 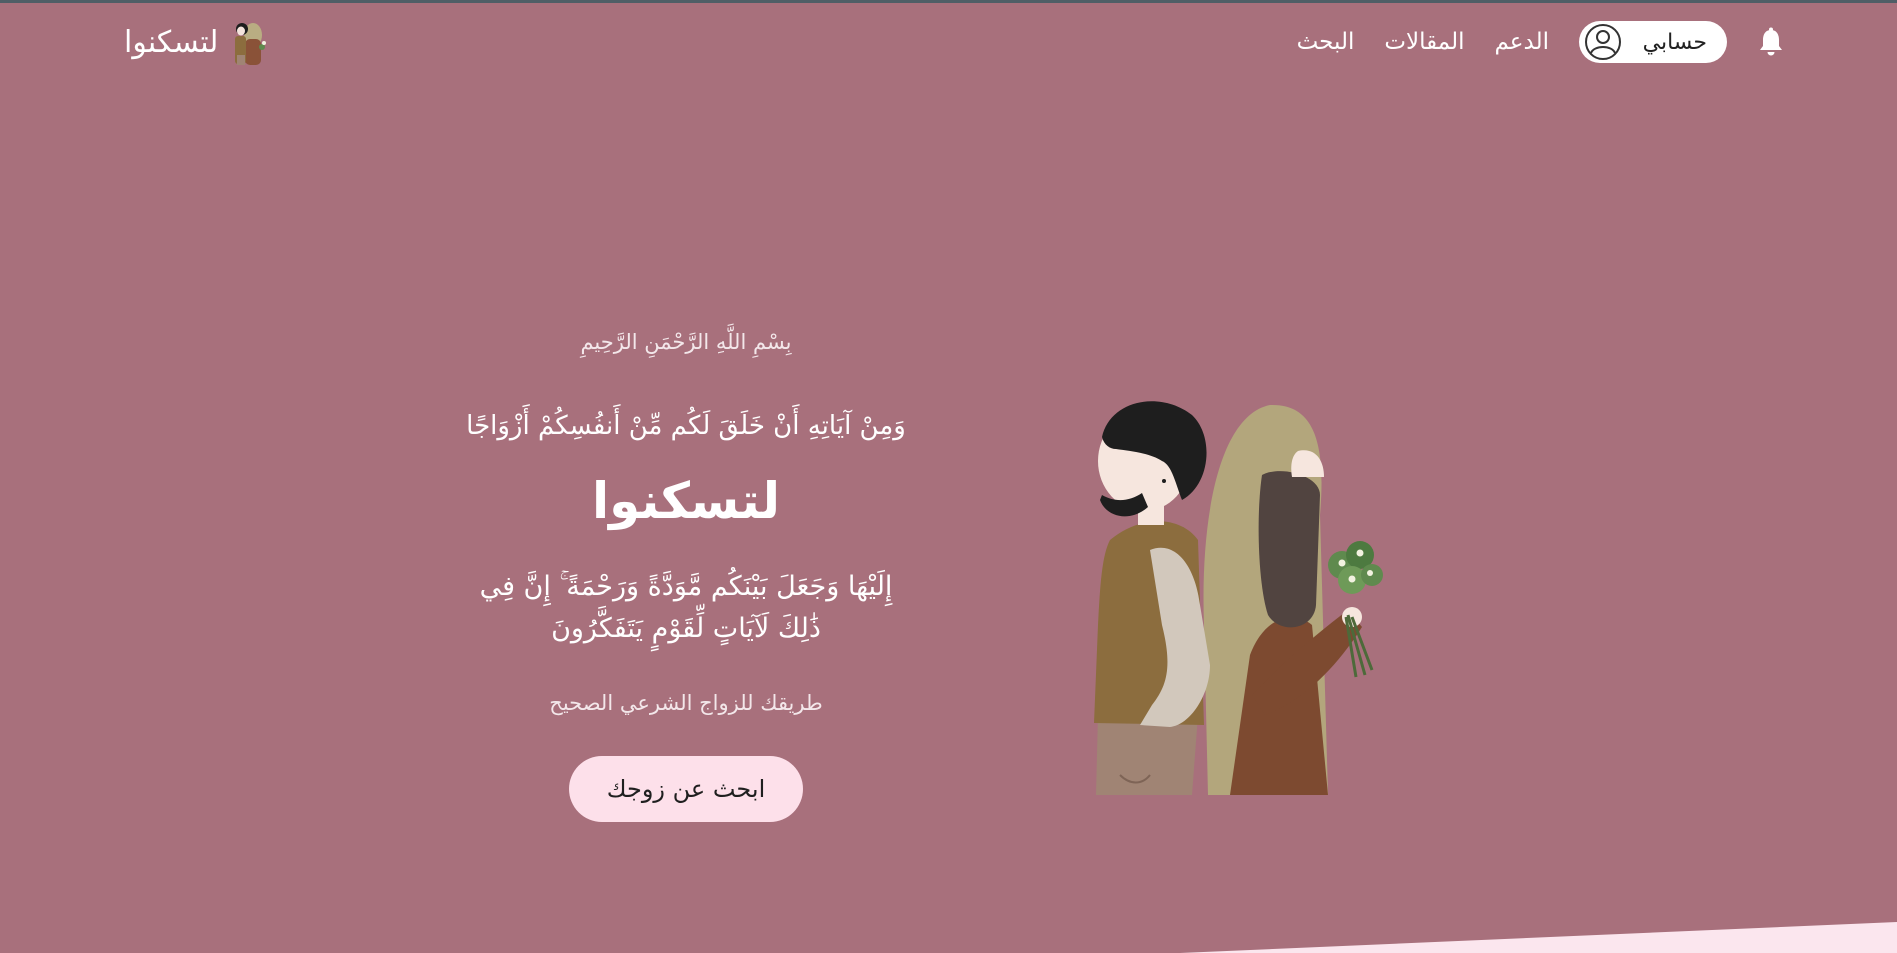 What do you see at coordinates (1238, 598) in the screenshot?
I see `couple-illustration` at bounding box center [1238, 598].